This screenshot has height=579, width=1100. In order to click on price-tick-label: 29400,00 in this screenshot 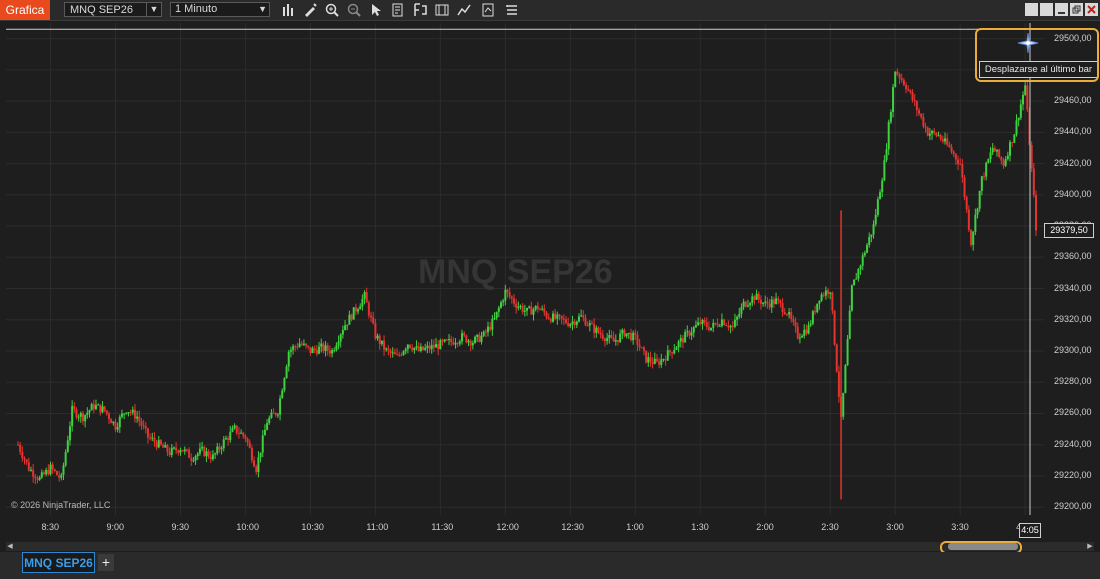, I will do `click(1073, 193)`.